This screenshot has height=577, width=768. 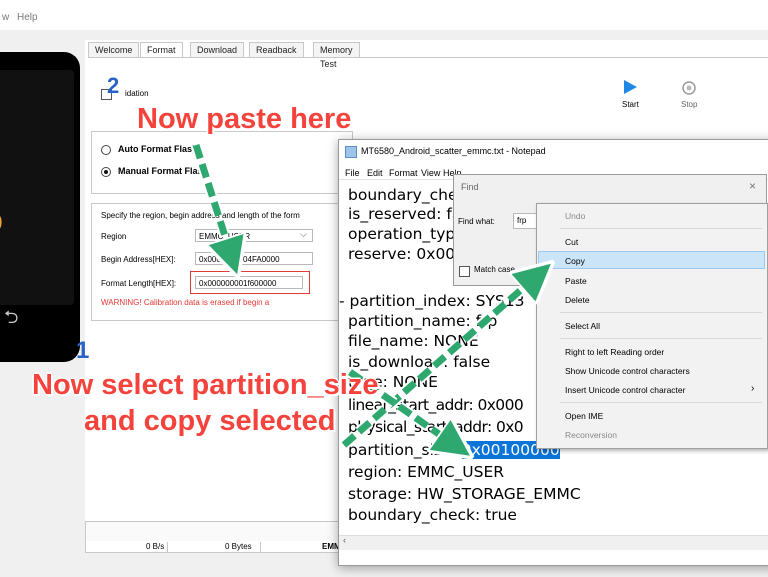 I want to click on select-partition-annotation: Now select partition_size, so click(x=205, y=385).